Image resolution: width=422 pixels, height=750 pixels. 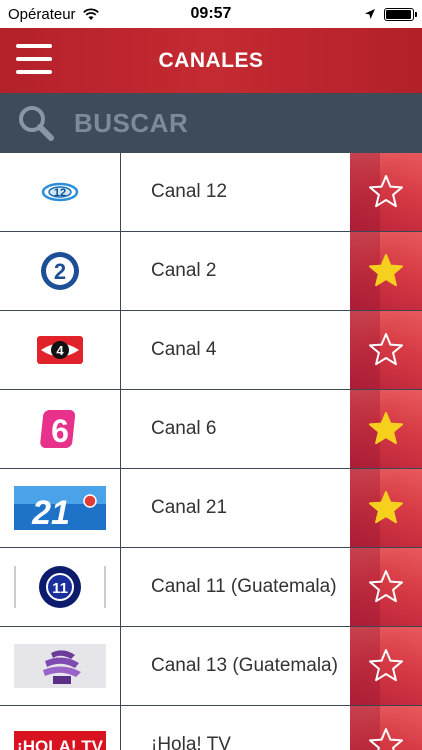 What do you see at coordinates (184, 428) in the screenshot?
I see `channel-name: Canal 6` at bounding box center [184, 428].